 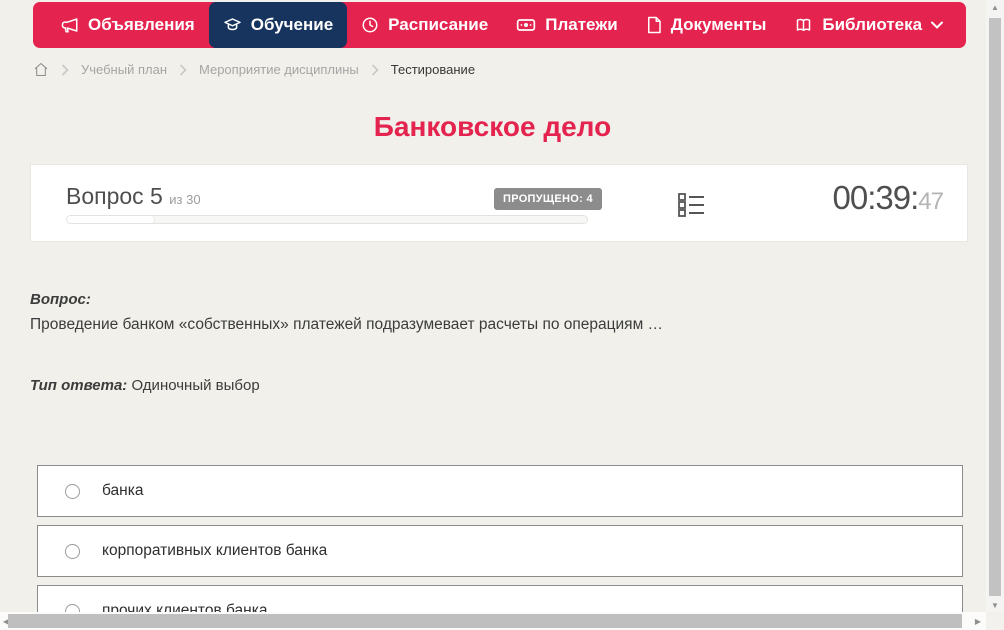 What do you see at coordinates (215, 550) in the screenshot?
I see `option-label: корпоративных клиентов банка` at bounding box center [215, 550].